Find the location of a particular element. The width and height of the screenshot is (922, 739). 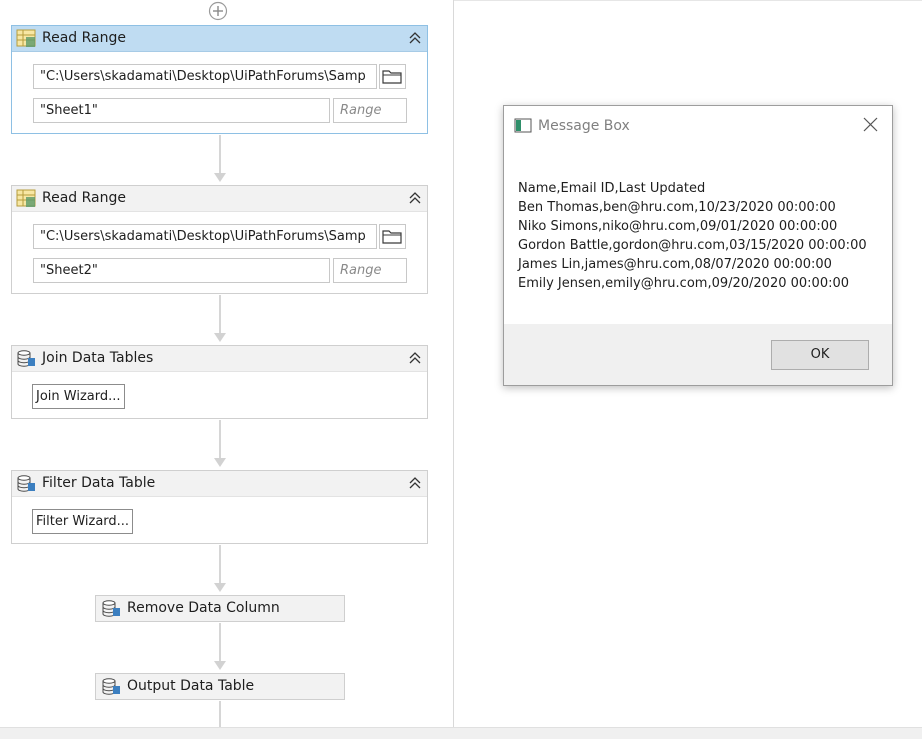

output-data-table-activity: Output Data Table is located at coordinates (220, 686).